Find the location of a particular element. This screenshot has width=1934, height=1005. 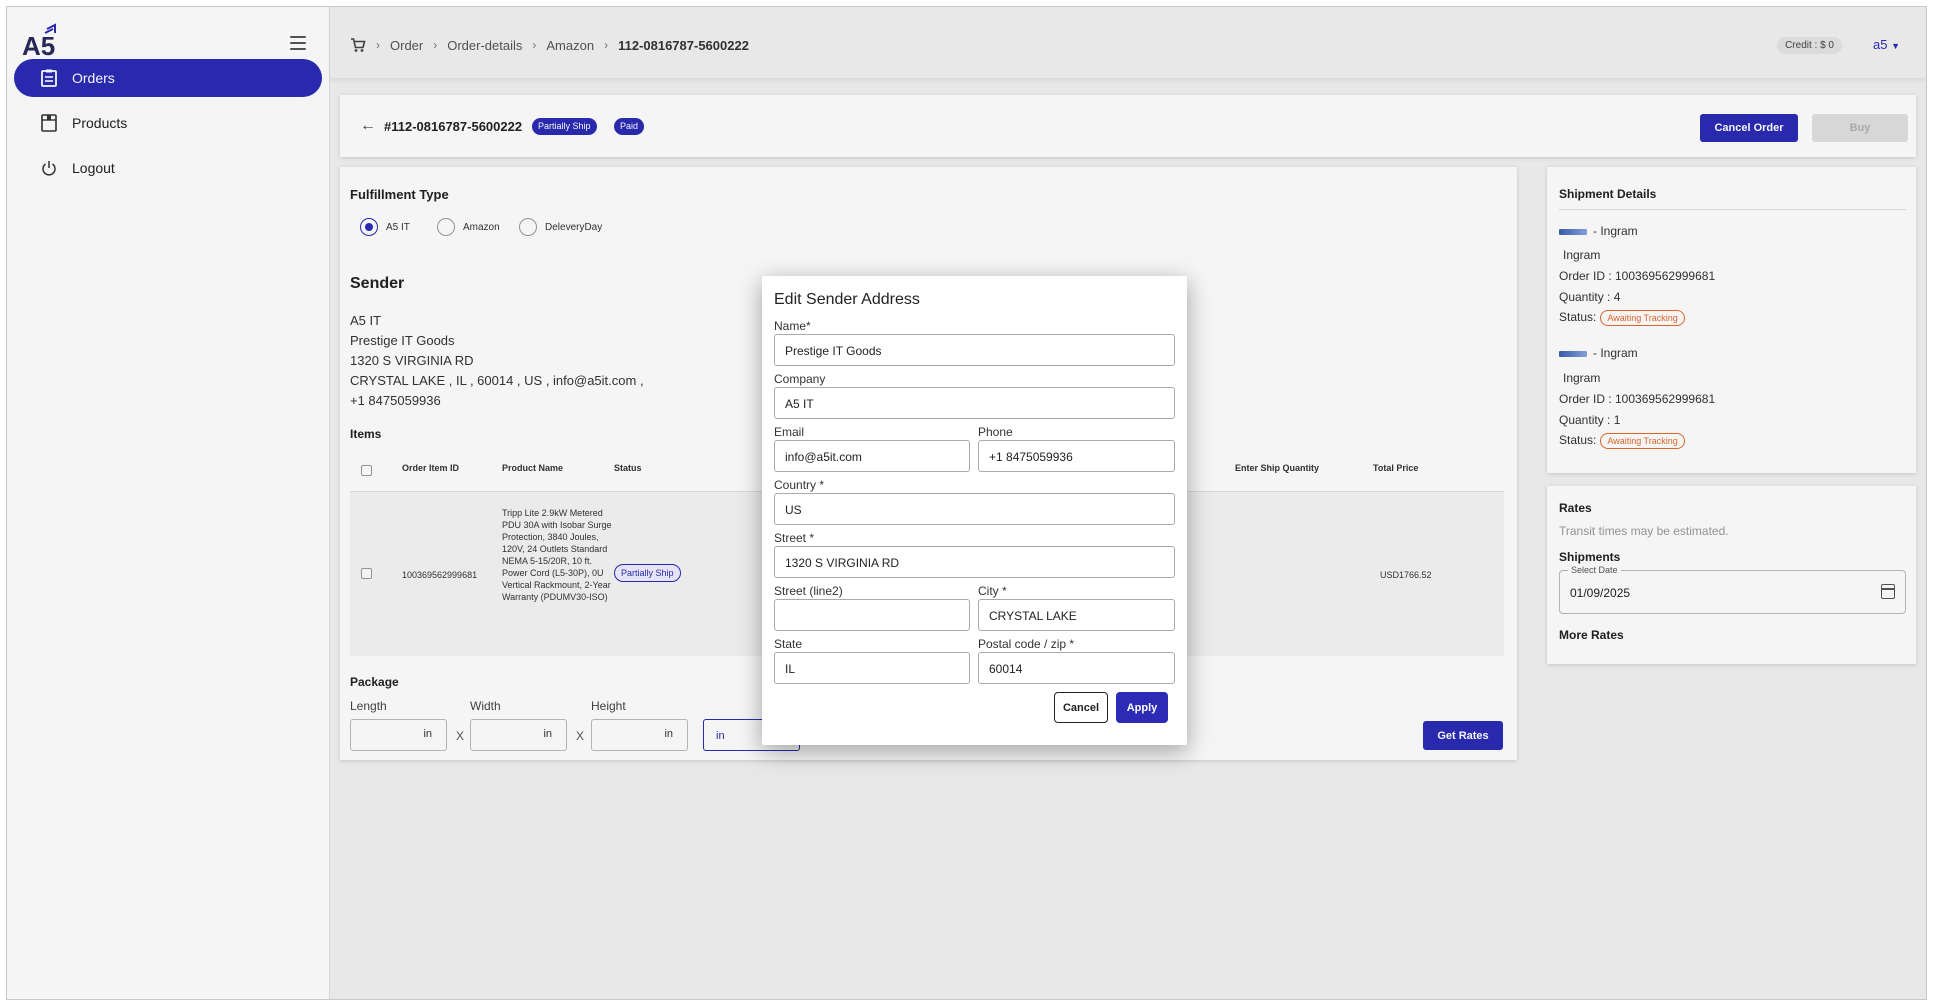

country-label: Country * is located at coordinates (799, 485).